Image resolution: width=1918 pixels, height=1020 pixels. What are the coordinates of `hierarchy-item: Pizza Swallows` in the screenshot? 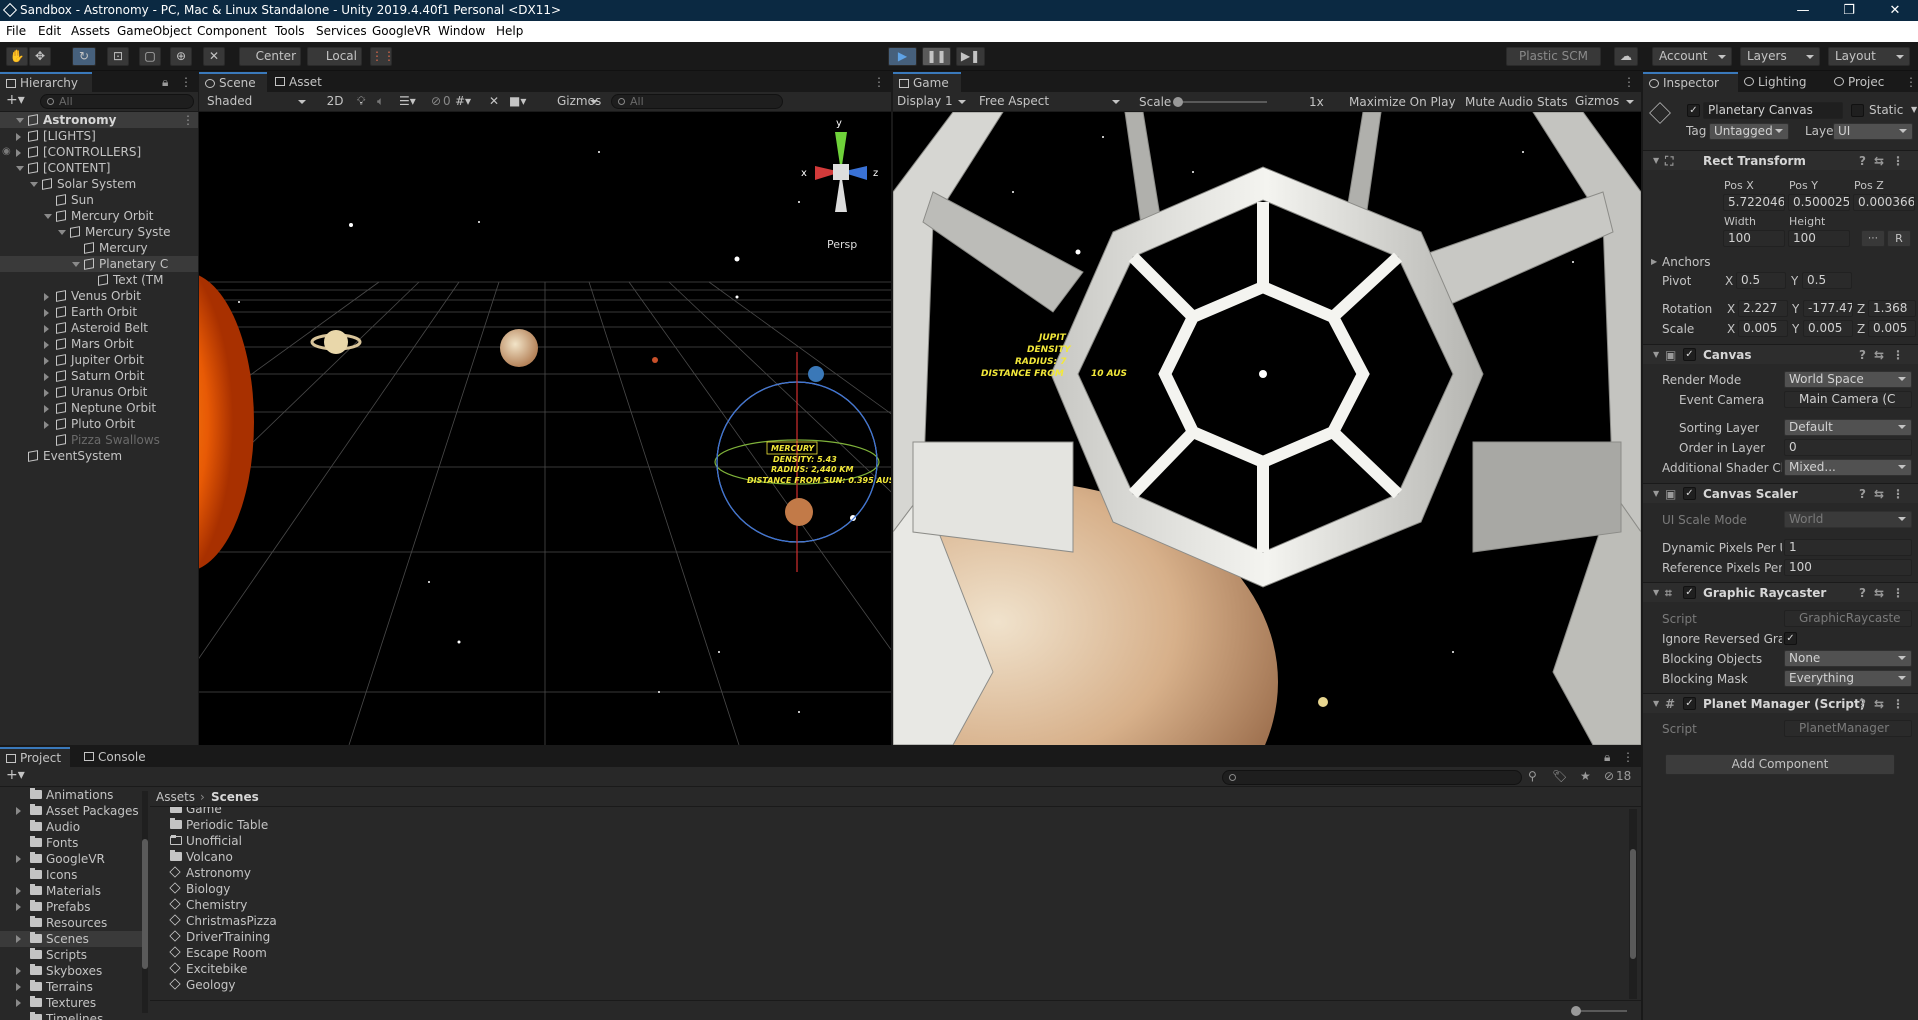 It's located at (99, 440).